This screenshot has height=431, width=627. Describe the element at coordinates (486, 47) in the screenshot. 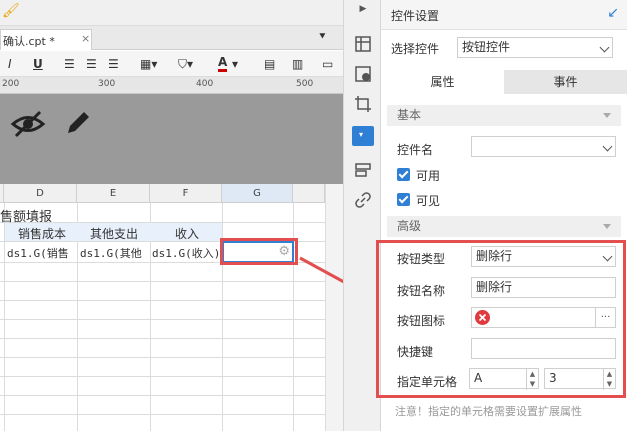

I see `select-widget-value: 按钮控件` at that location.